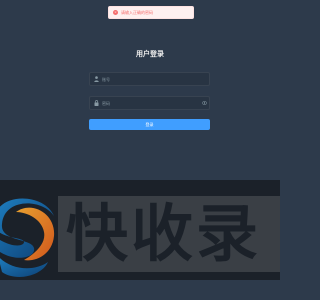 The height and width of the screenshot is (300, 320). I want to click on password-input, so click(150, 103).